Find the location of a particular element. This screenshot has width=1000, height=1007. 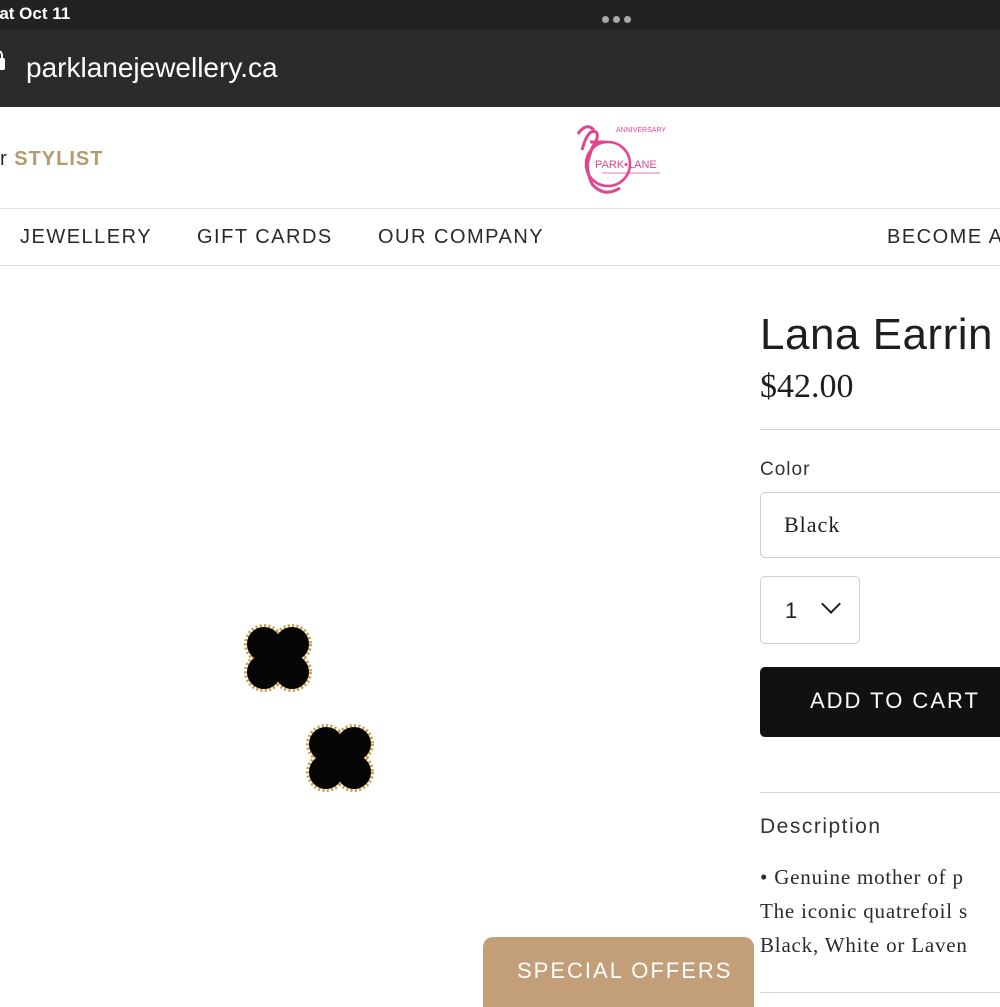

description-line: Black, White or Laven is located at coordinates (864, 945).